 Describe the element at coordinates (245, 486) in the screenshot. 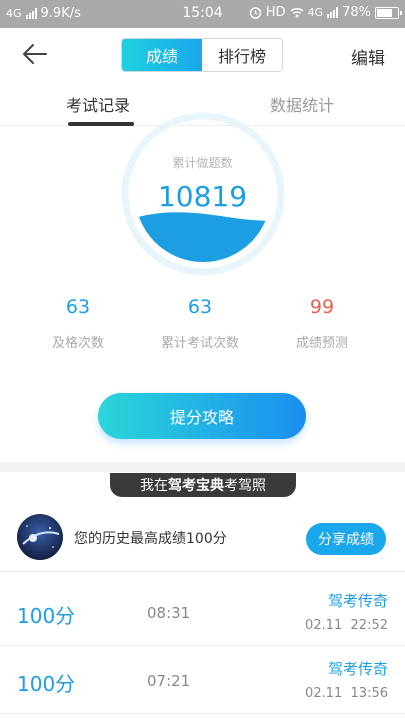

I see `banner-suffix: 考驾照` at that location.